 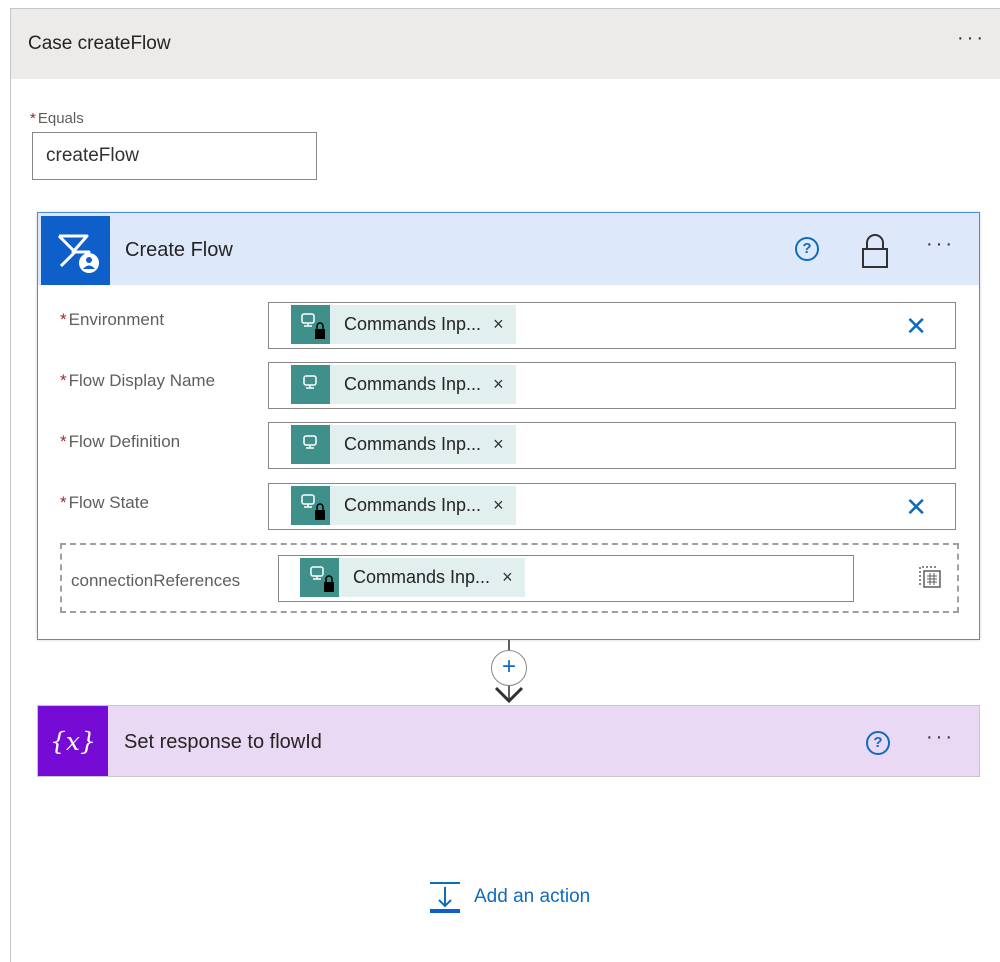 What do you see at coordinates (931, 578) in the screenshot?
I see `switch-to-array-input-icon` at bounding box center [931, 578].